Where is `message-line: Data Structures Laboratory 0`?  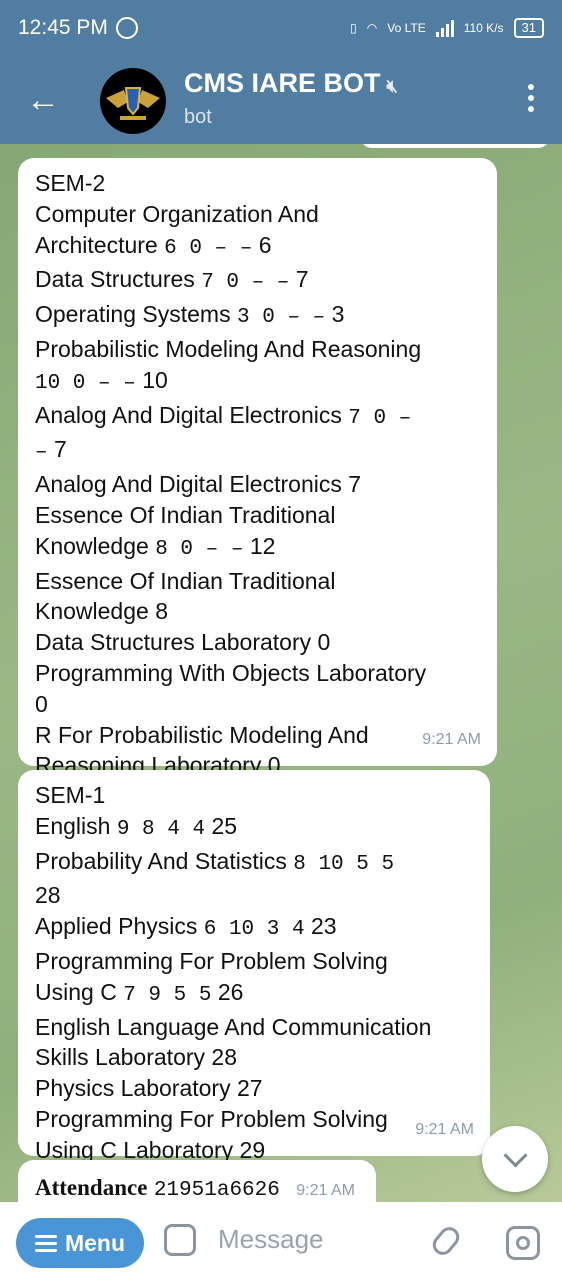
message-line: Data Structures Laboratory 0 is located at coordinates (257, 642).